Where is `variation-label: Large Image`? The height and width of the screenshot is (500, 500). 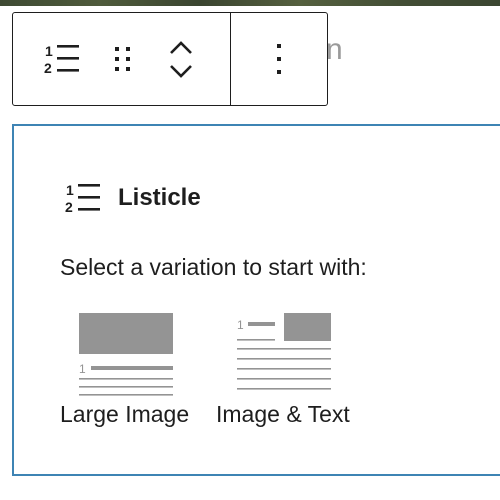
variation-label: Large Image is located at coordinates (125, 414).